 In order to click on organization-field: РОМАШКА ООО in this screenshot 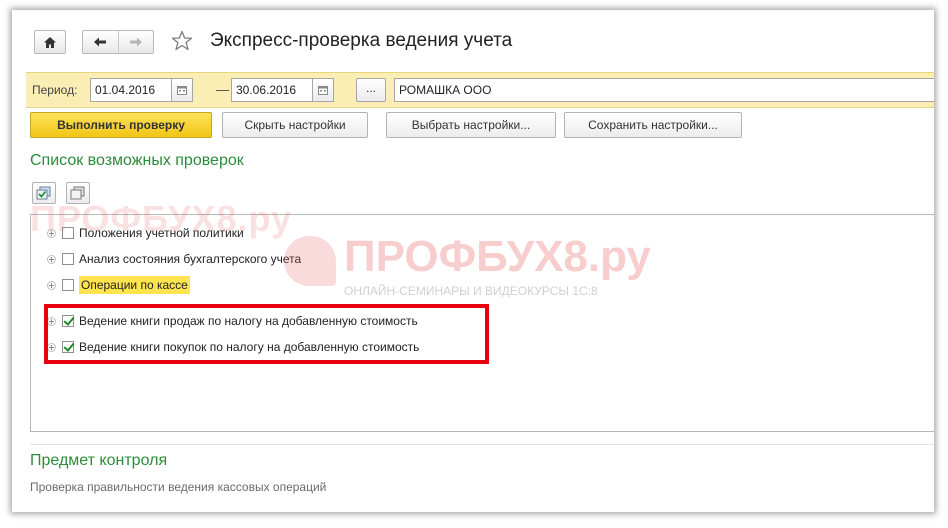, I will do `click(664, 90)`.